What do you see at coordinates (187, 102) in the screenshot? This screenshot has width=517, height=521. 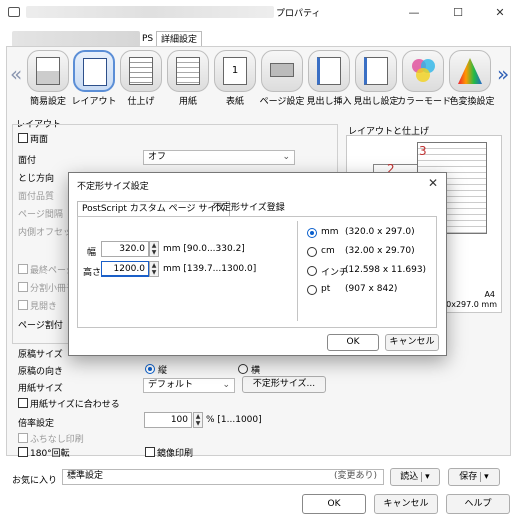 I see `toolbar-label-paper: 用紙` at bounding box center [187, 102].